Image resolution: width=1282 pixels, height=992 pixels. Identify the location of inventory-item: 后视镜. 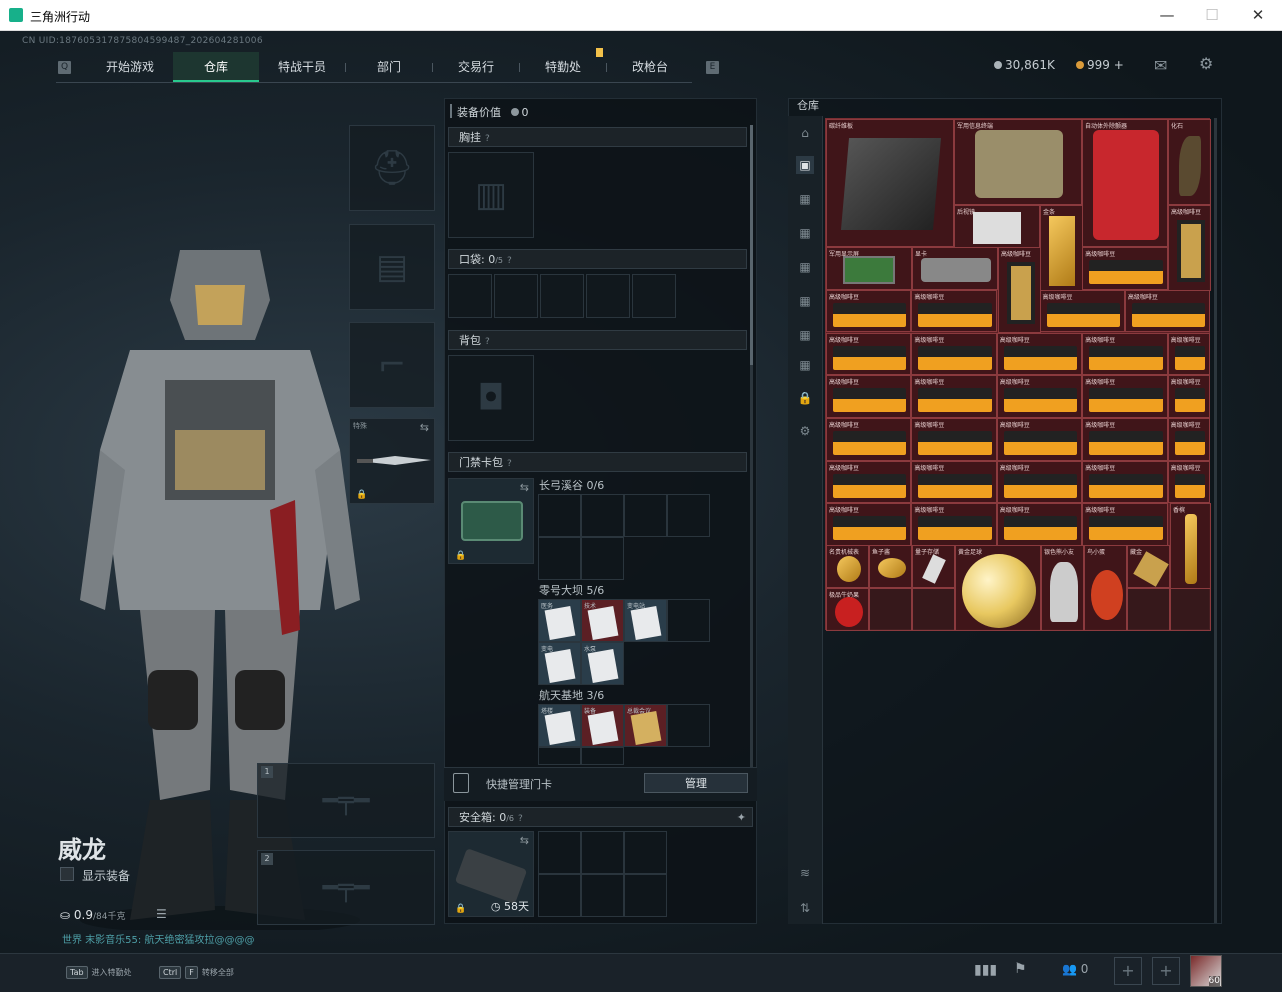
(997, 226).